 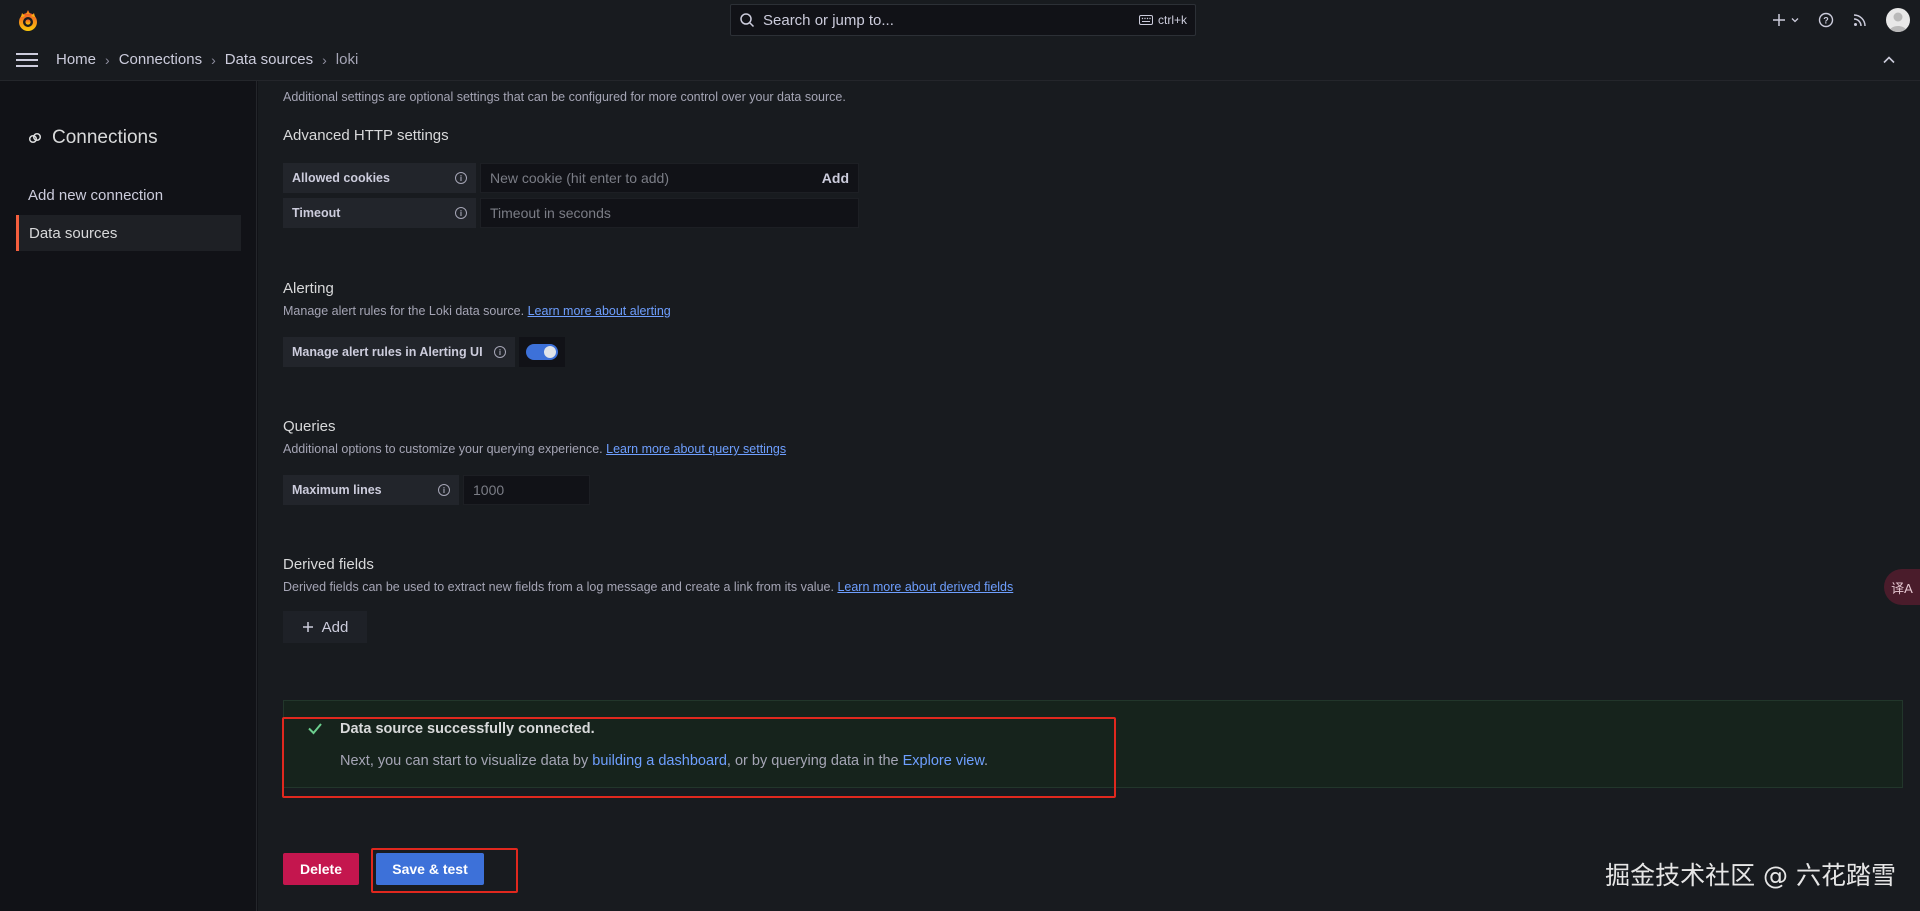 I want to click on alerting-learn-more-link: Learn more about alerting, so click(x=599, y=311).